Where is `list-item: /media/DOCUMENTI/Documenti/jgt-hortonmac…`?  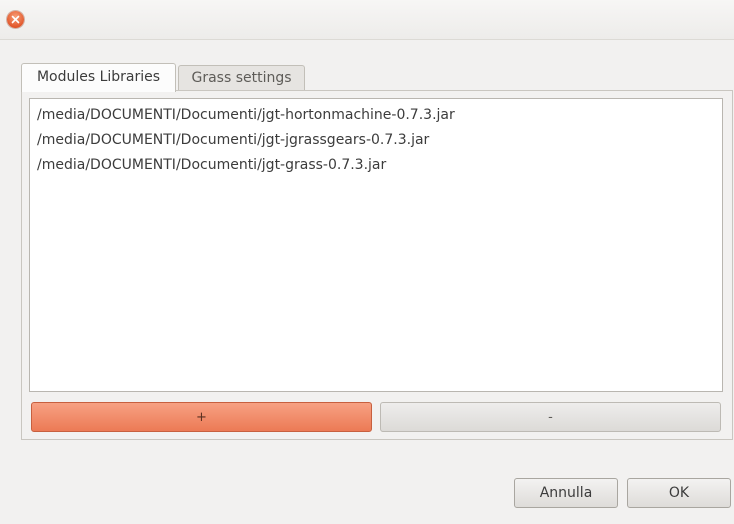 list-item: /media/DOCUMENTI/Documenti/jgt-hortonmac… is located at coordinates (246, 115).